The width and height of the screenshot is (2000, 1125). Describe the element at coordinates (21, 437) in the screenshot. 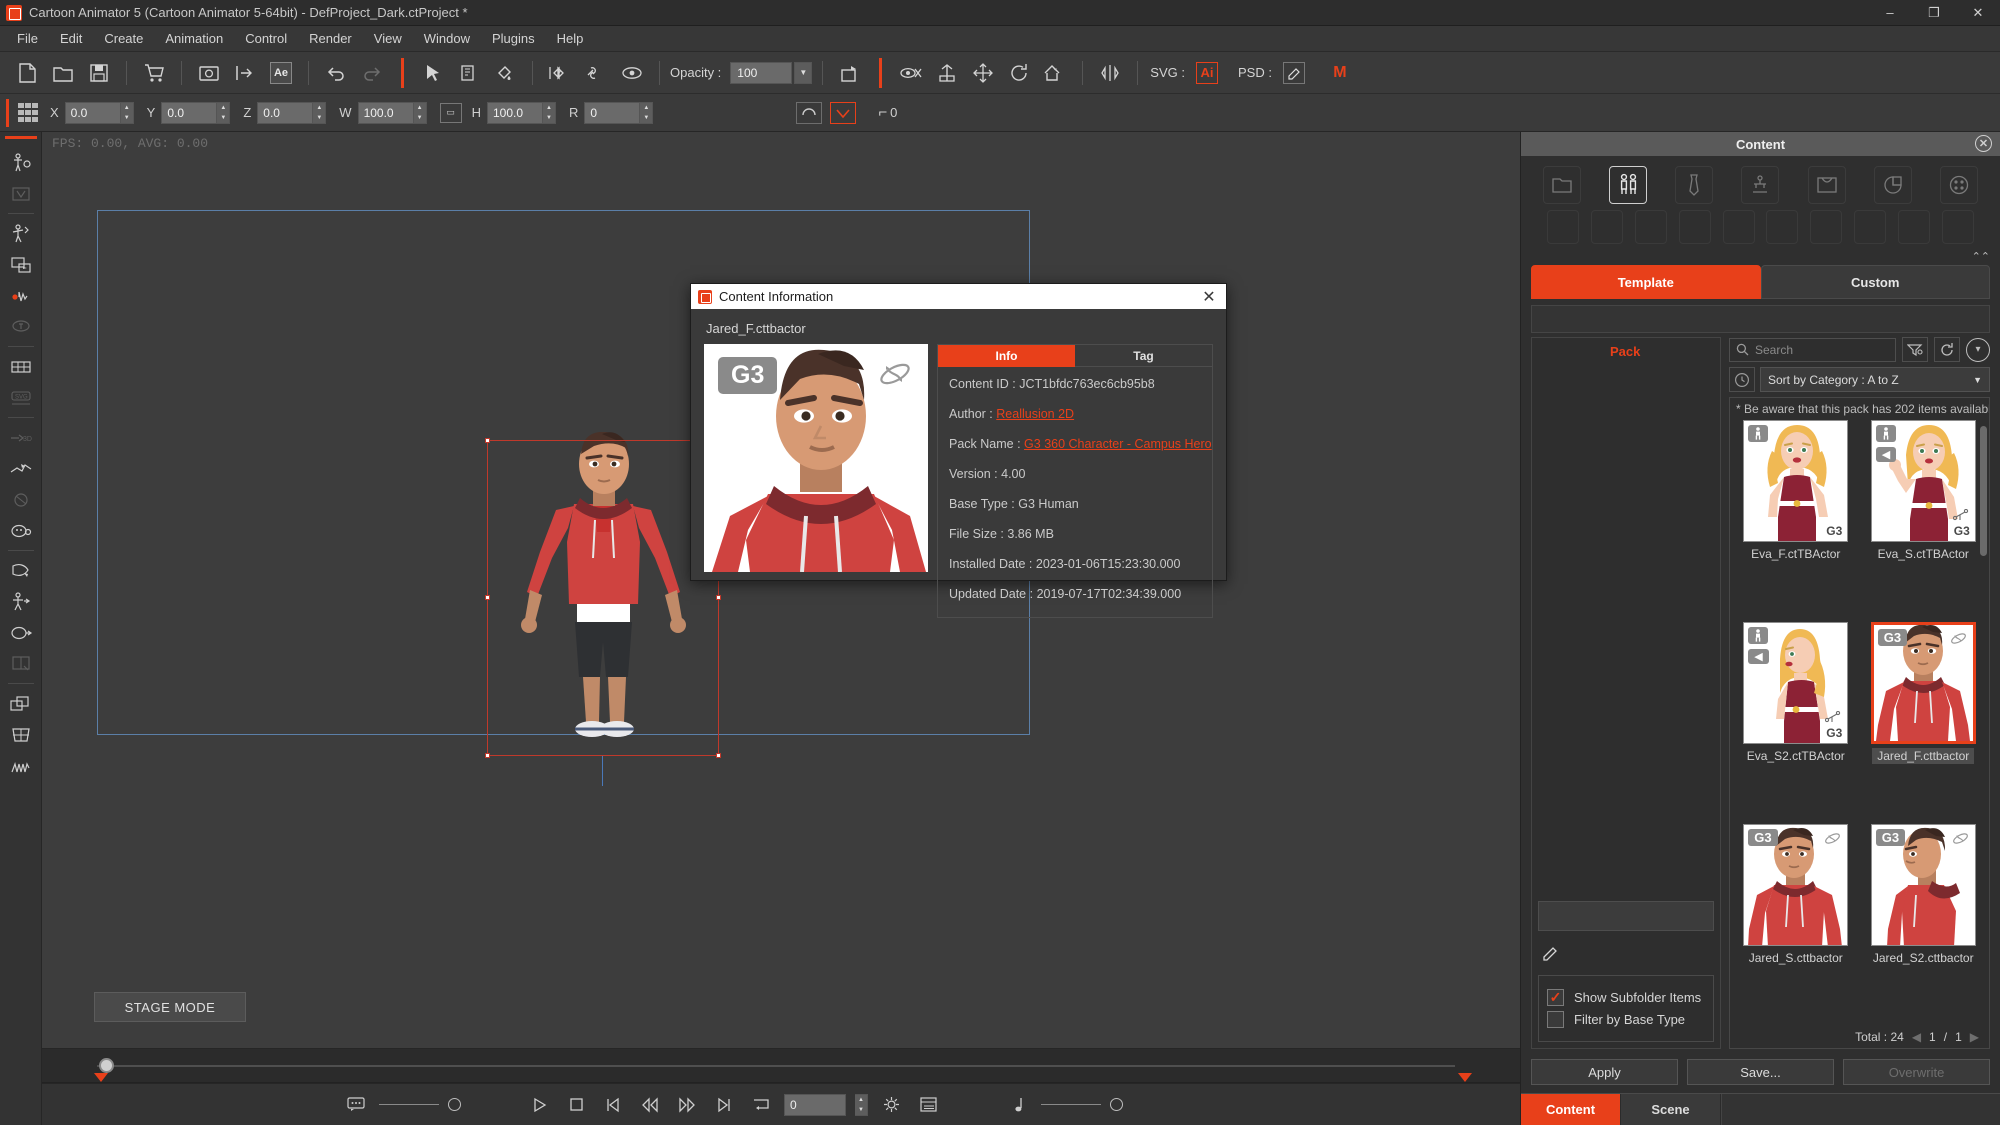

I see `three-d-icon: 3D` at that location.